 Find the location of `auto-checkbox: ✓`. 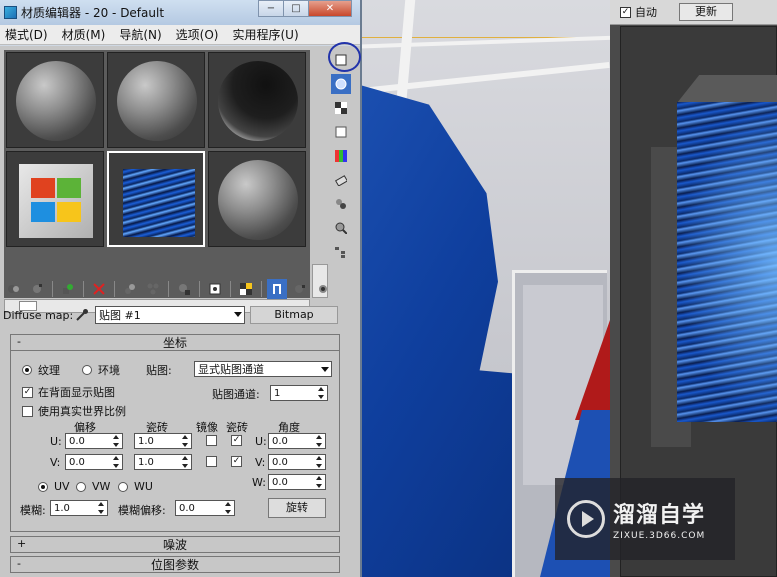

auto-checkbox: ✓ is located at coordinates (625, 12).